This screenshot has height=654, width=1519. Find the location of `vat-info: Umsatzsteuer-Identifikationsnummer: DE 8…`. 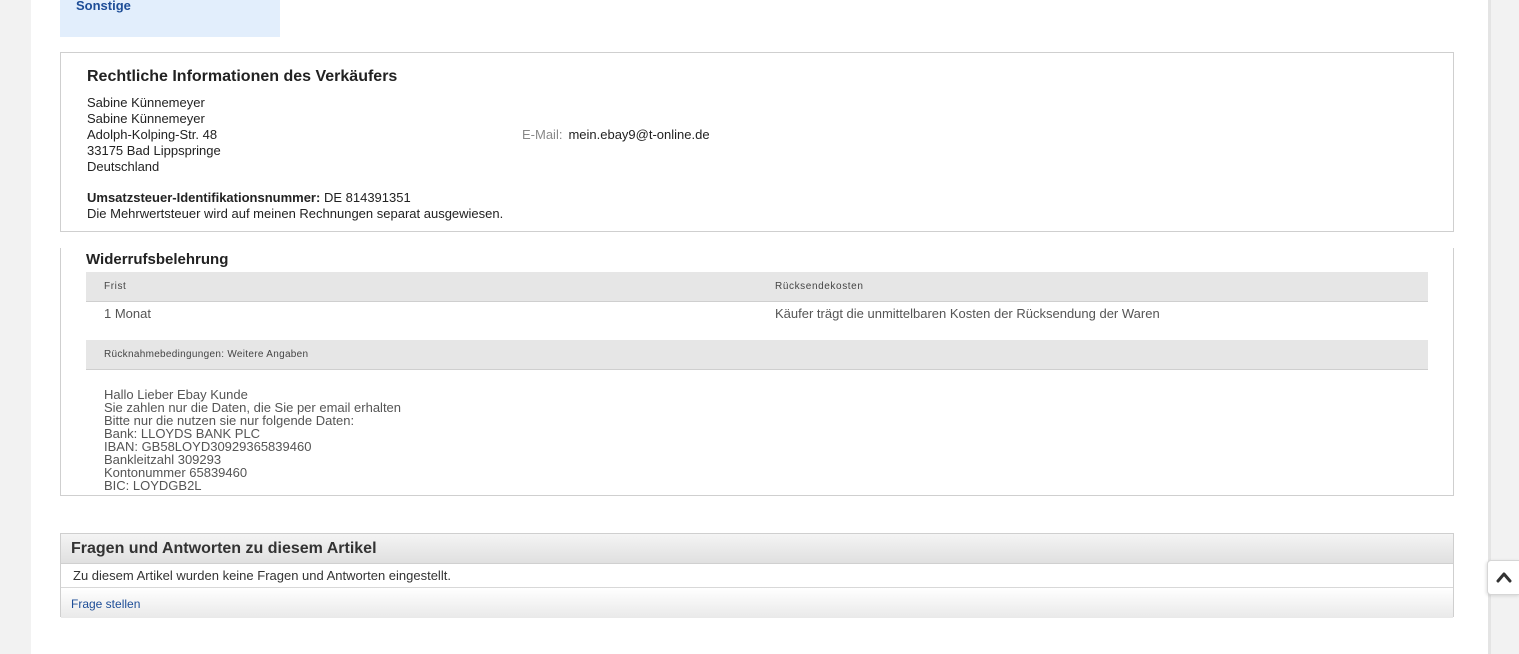

vat-info: Umsatzsteuer-Identifikationsnummer: DE 8… is located at coordinates (295, 206).